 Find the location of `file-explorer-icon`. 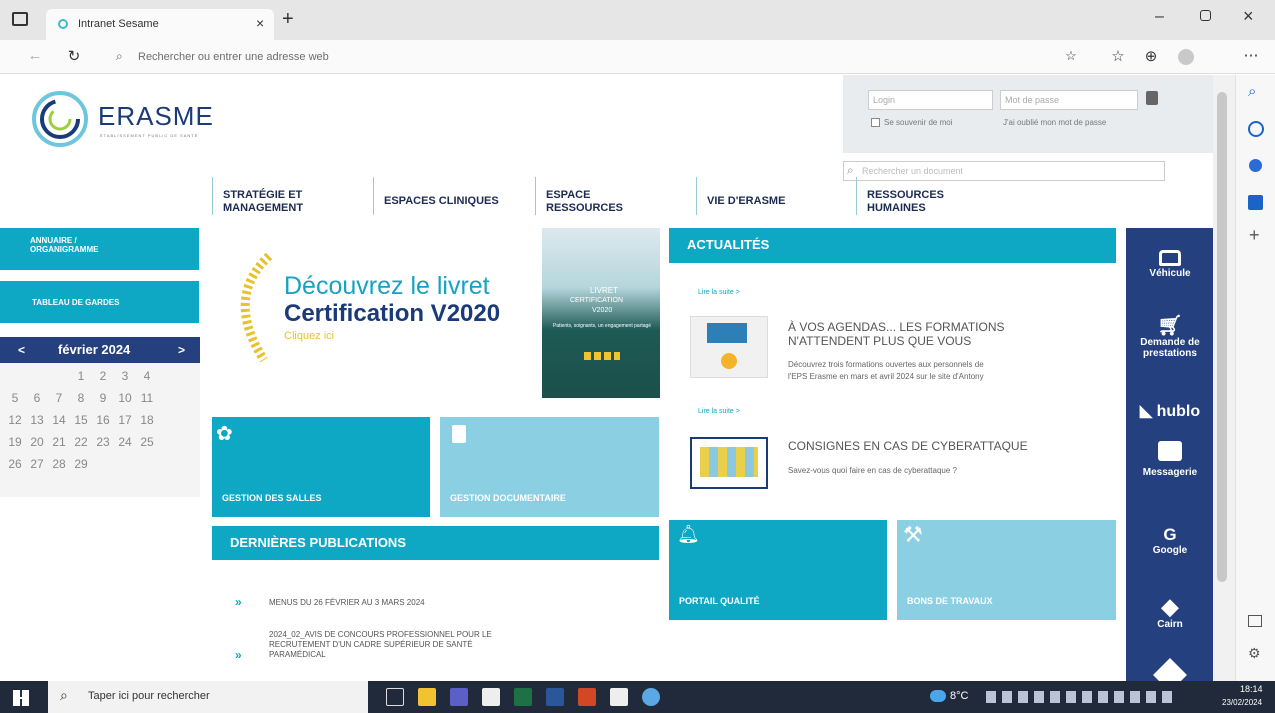

file-explorer-icon is located at coordinates (427, 697).